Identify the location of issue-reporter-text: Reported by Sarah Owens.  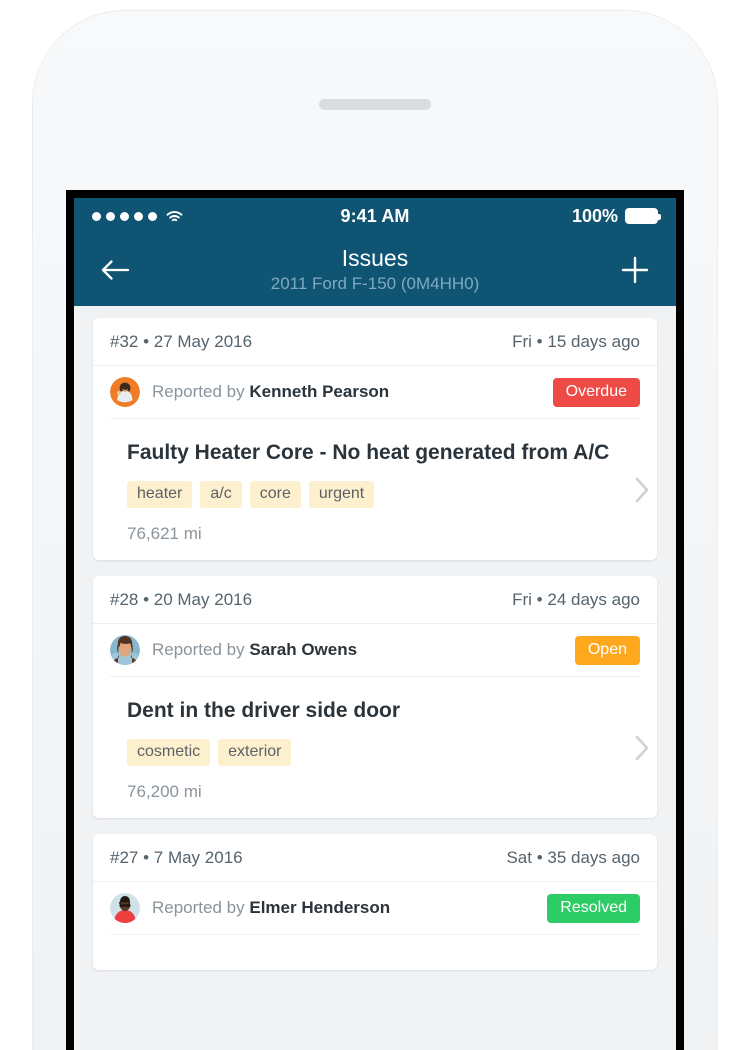
(254, 650).